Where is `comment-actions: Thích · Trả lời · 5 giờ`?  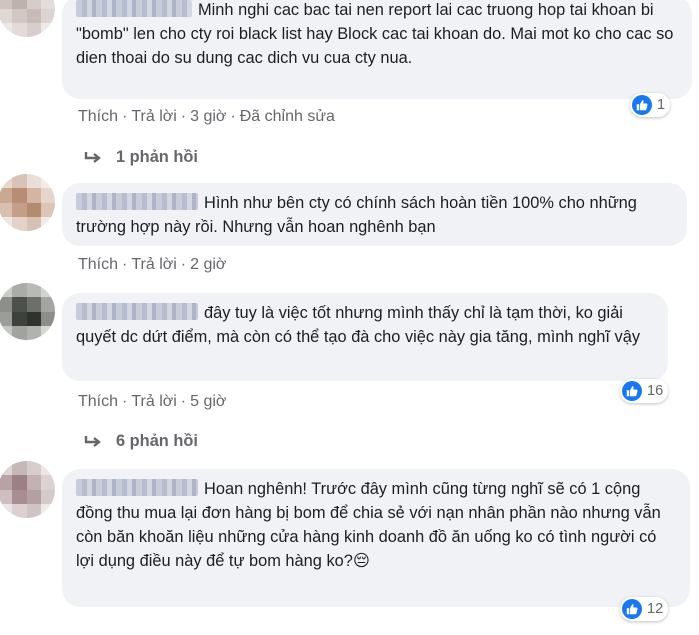 comment-actions: Thích · Trả lời · 5 giờ is located at coordinates (152, 401).